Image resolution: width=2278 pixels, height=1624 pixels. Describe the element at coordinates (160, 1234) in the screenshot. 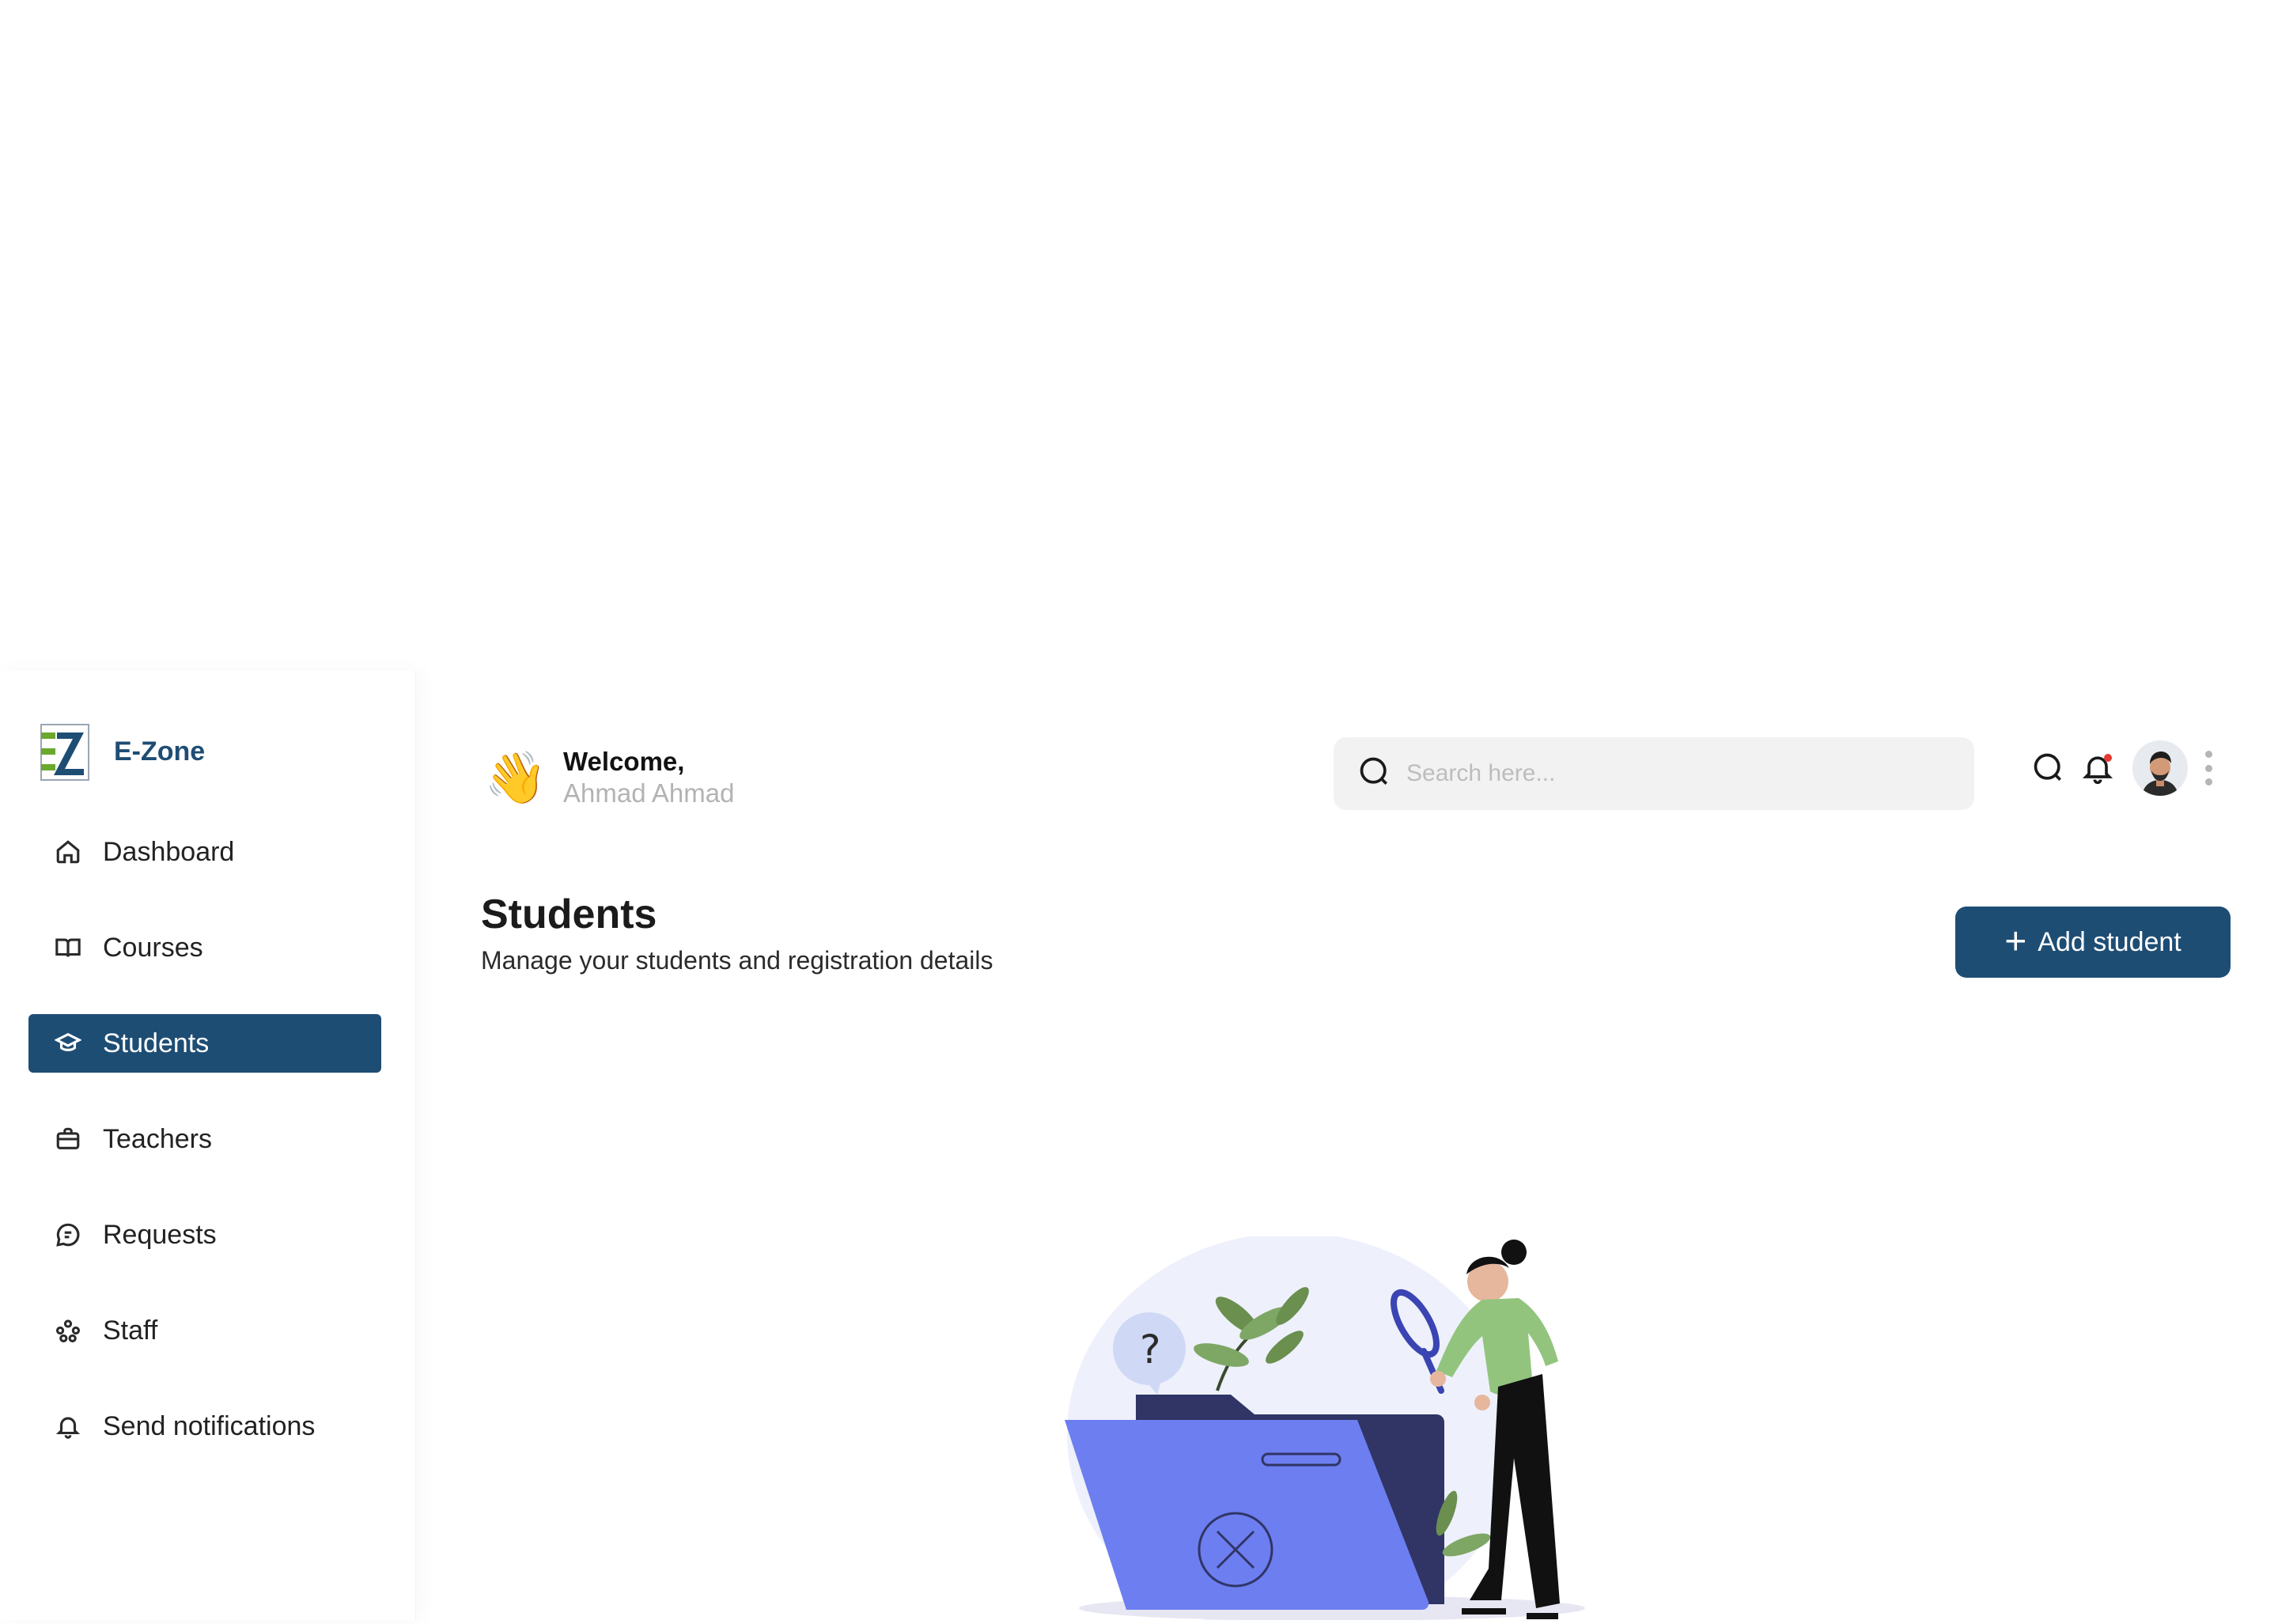

I see `sidebar-item-label: Requests` at that location.